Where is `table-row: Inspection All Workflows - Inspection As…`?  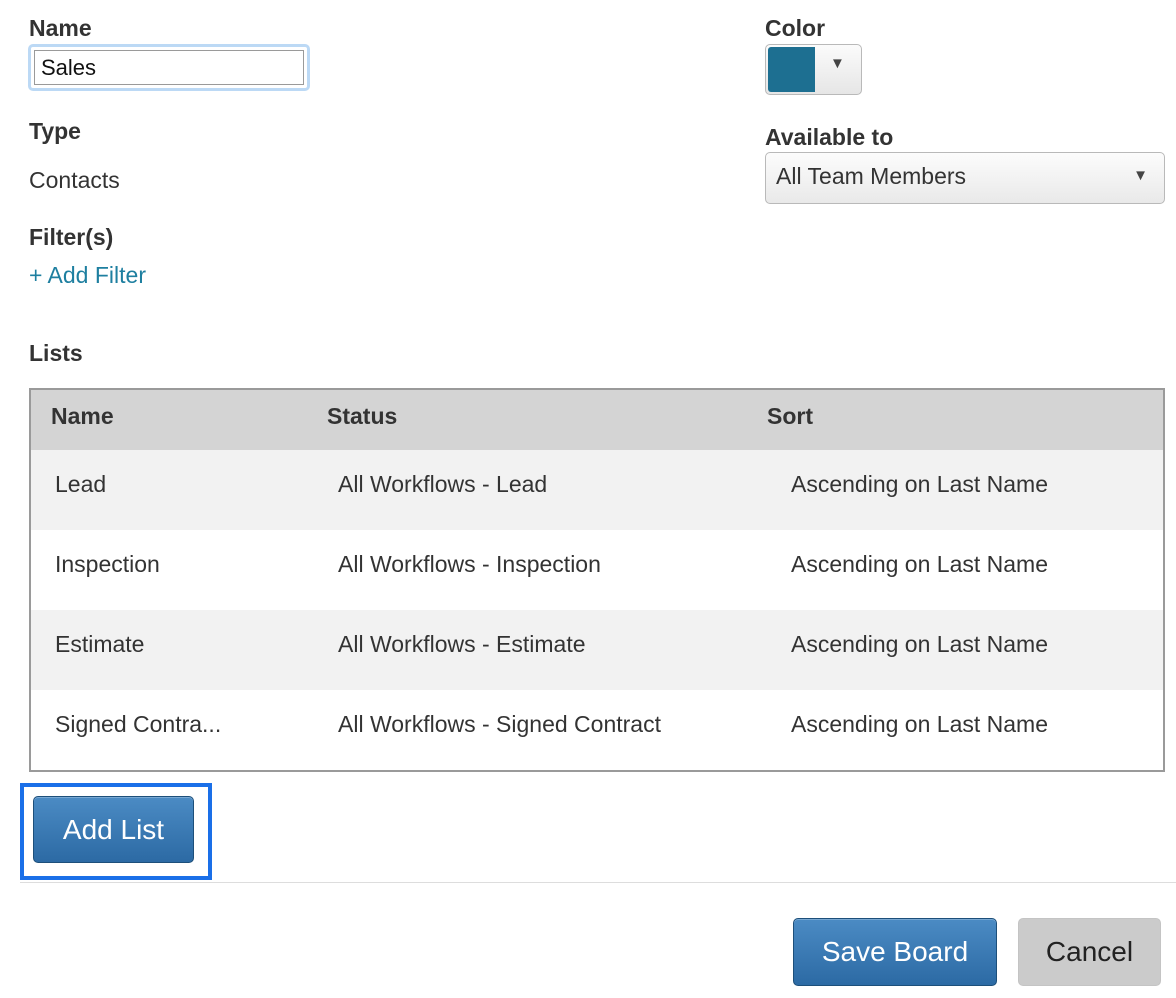 table-row: Inspection All Workflows - Inspection As… is located at coordinates (597, 570).